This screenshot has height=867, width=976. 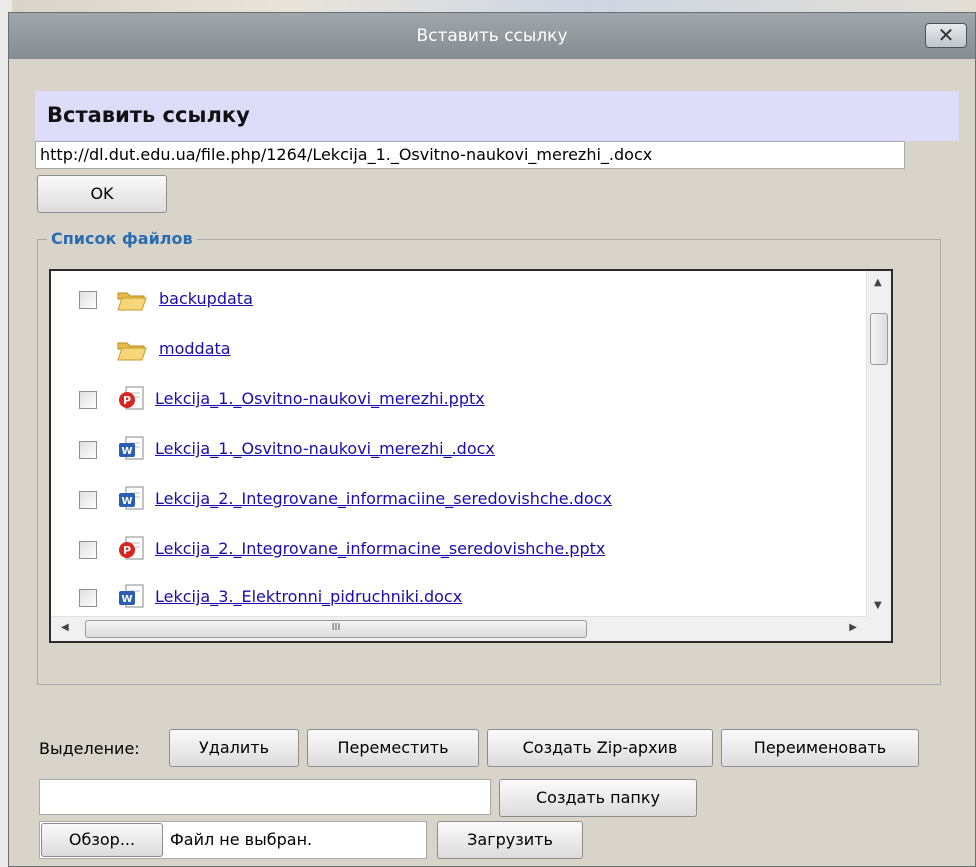 What do you see at coordinates (820, 748) in the screenshot?
I see `rename-button: Переименовать` at bounding box center [820, 748].